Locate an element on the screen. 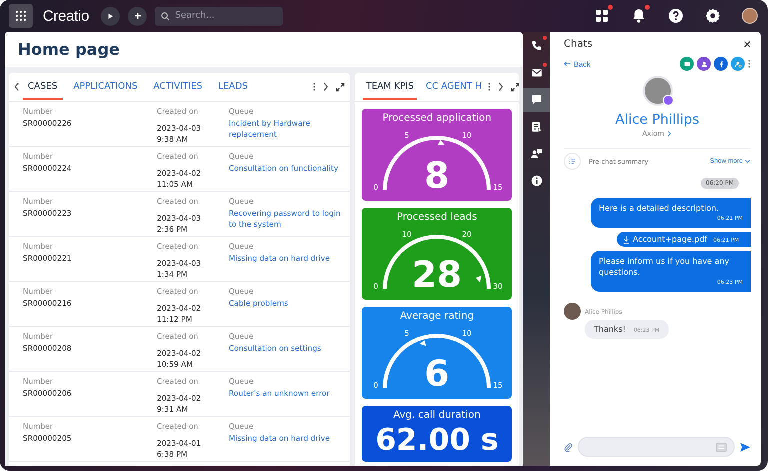 This screenshot has width=768, height=471. contact-channel-button is located at coordinates (704, 64).